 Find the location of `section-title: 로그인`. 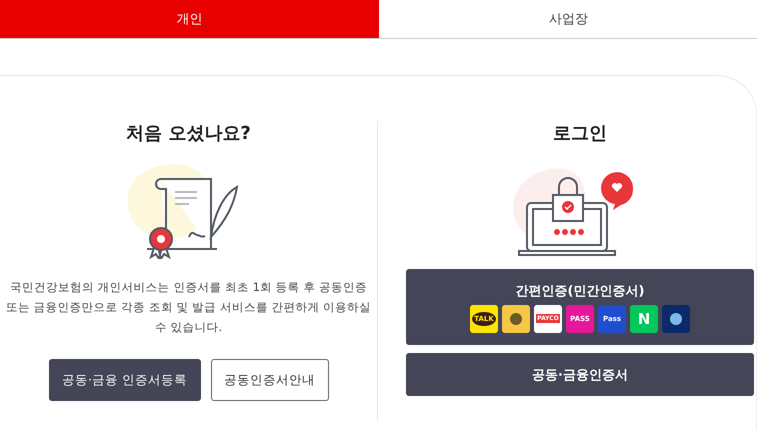

section-title: 로그인 is located at coordinates (580, 134).